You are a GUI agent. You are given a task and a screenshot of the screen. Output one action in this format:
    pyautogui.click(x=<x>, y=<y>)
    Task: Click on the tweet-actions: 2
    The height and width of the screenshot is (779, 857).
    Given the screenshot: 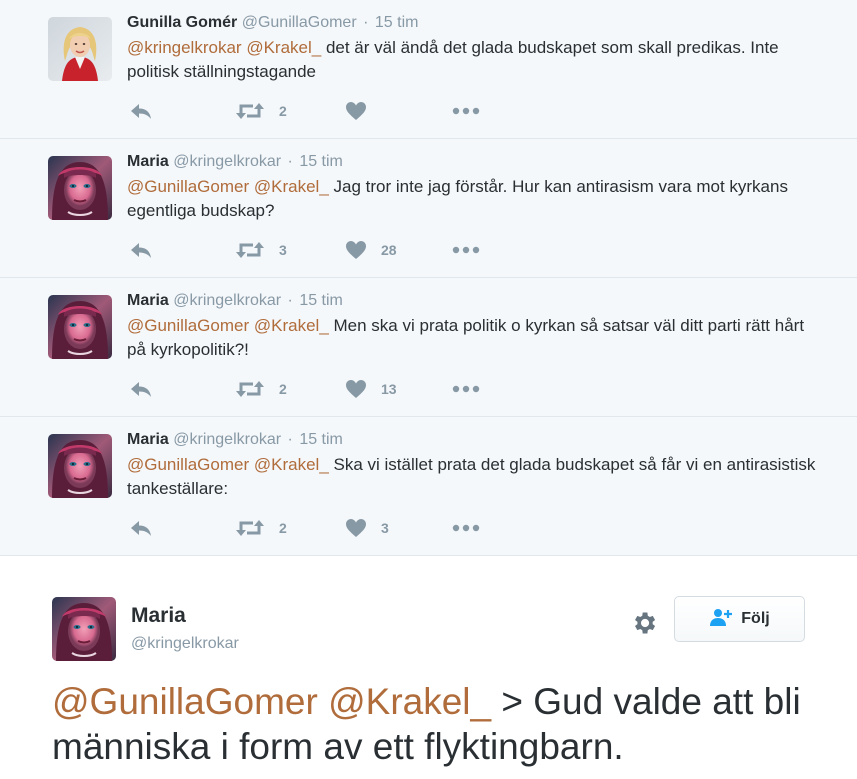 What is the action you would take?
    pyautogui.click(x=327, y=111)
    